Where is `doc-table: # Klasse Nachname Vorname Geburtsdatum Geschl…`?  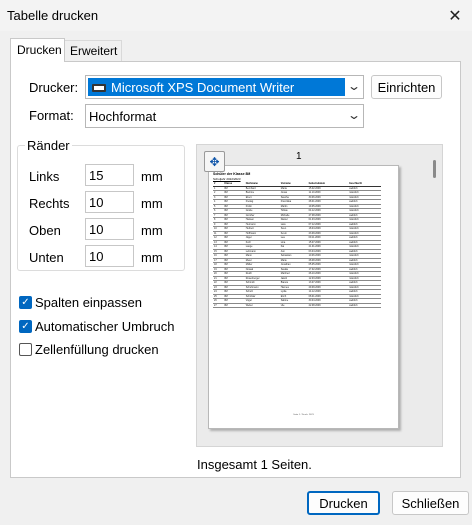
doc-table: # Klasse Nachname Vorname Geburtsdatum Geschl… is located at coordinates (297, 245).